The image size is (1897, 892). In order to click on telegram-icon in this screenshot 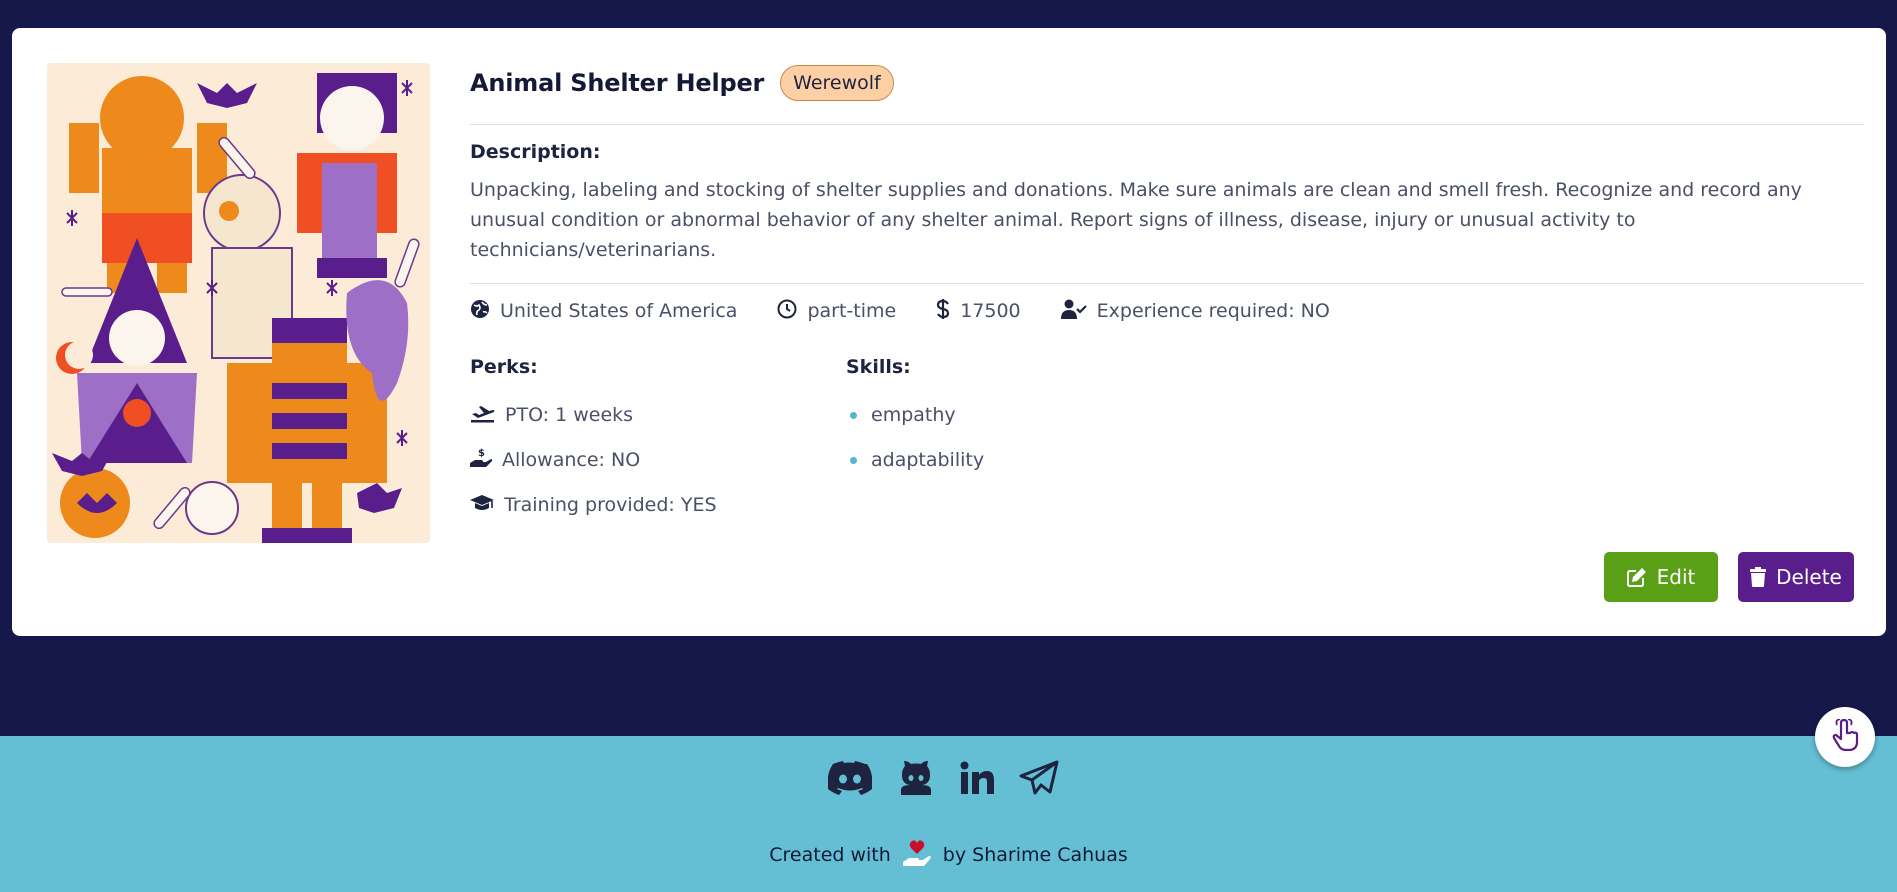, I will do `click(1039, 778)`.